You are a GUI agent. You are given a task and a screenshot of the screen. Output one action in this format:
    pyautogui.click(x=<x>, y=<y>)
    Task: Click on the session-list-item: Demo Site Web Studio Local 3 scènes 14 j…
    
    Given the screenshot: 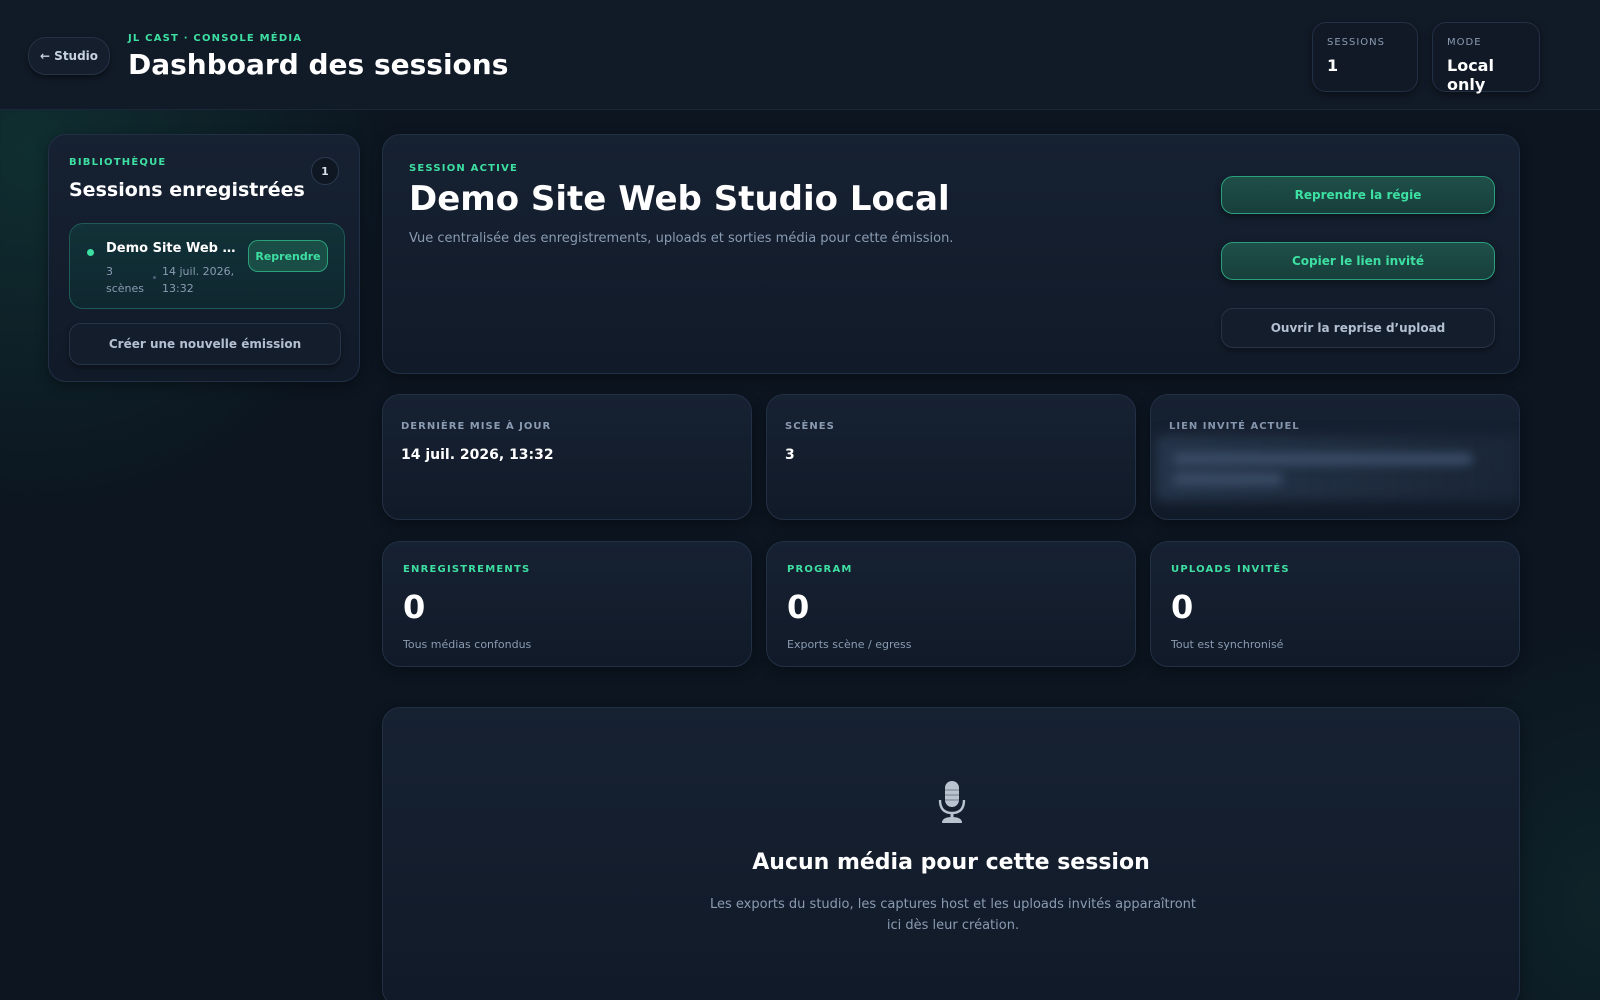 What is the action you would take?
    pyautogui.click(x=207, y=266)
    